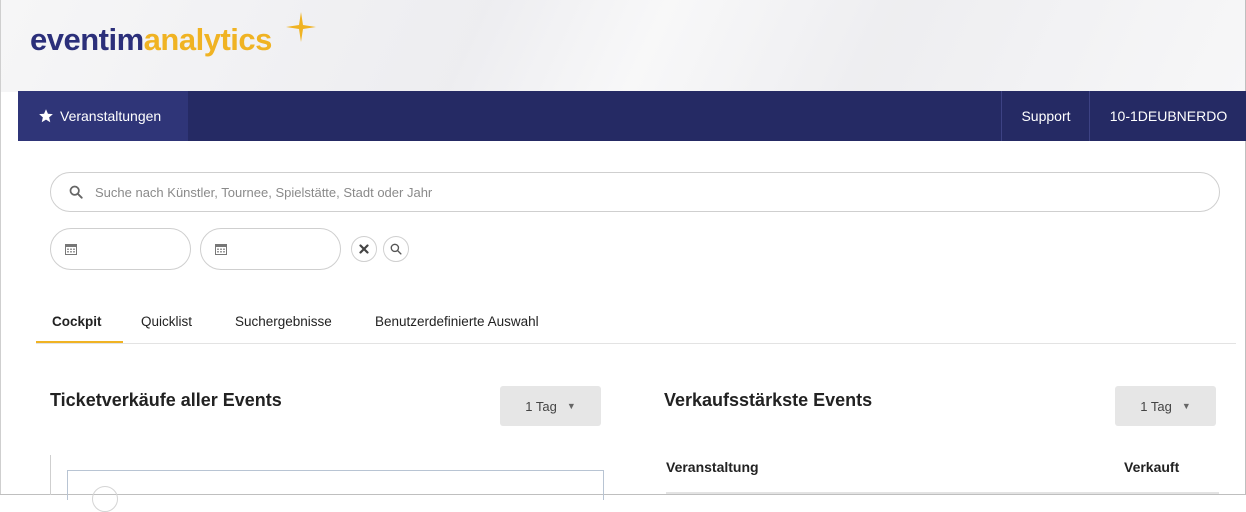 This screenshot has width=1246, height=512. Describe the element at coordinates (111, 116) in the screenshot. I see `nav-item-label: Veranstaltungen` at that location.